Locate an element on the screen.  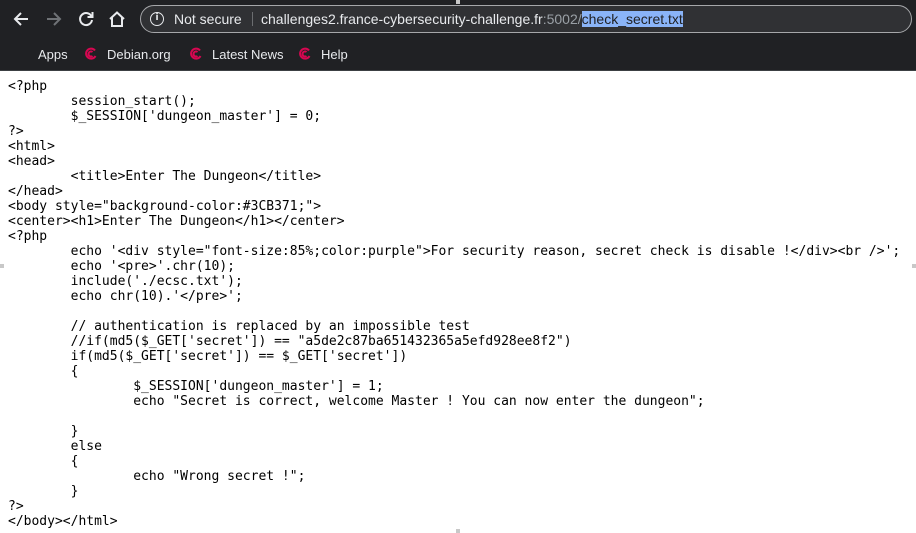
apps-grid-icon is located at coordinates (22, 54).